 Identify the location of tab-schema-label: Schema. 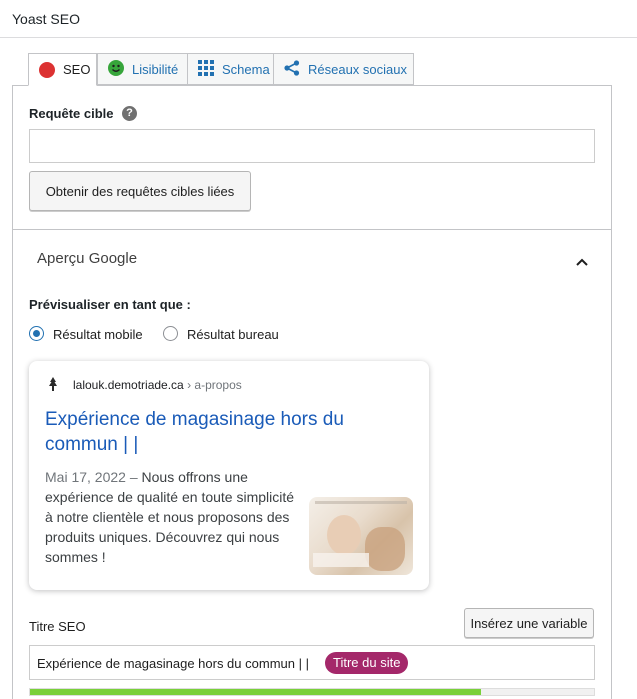
(246, 69).